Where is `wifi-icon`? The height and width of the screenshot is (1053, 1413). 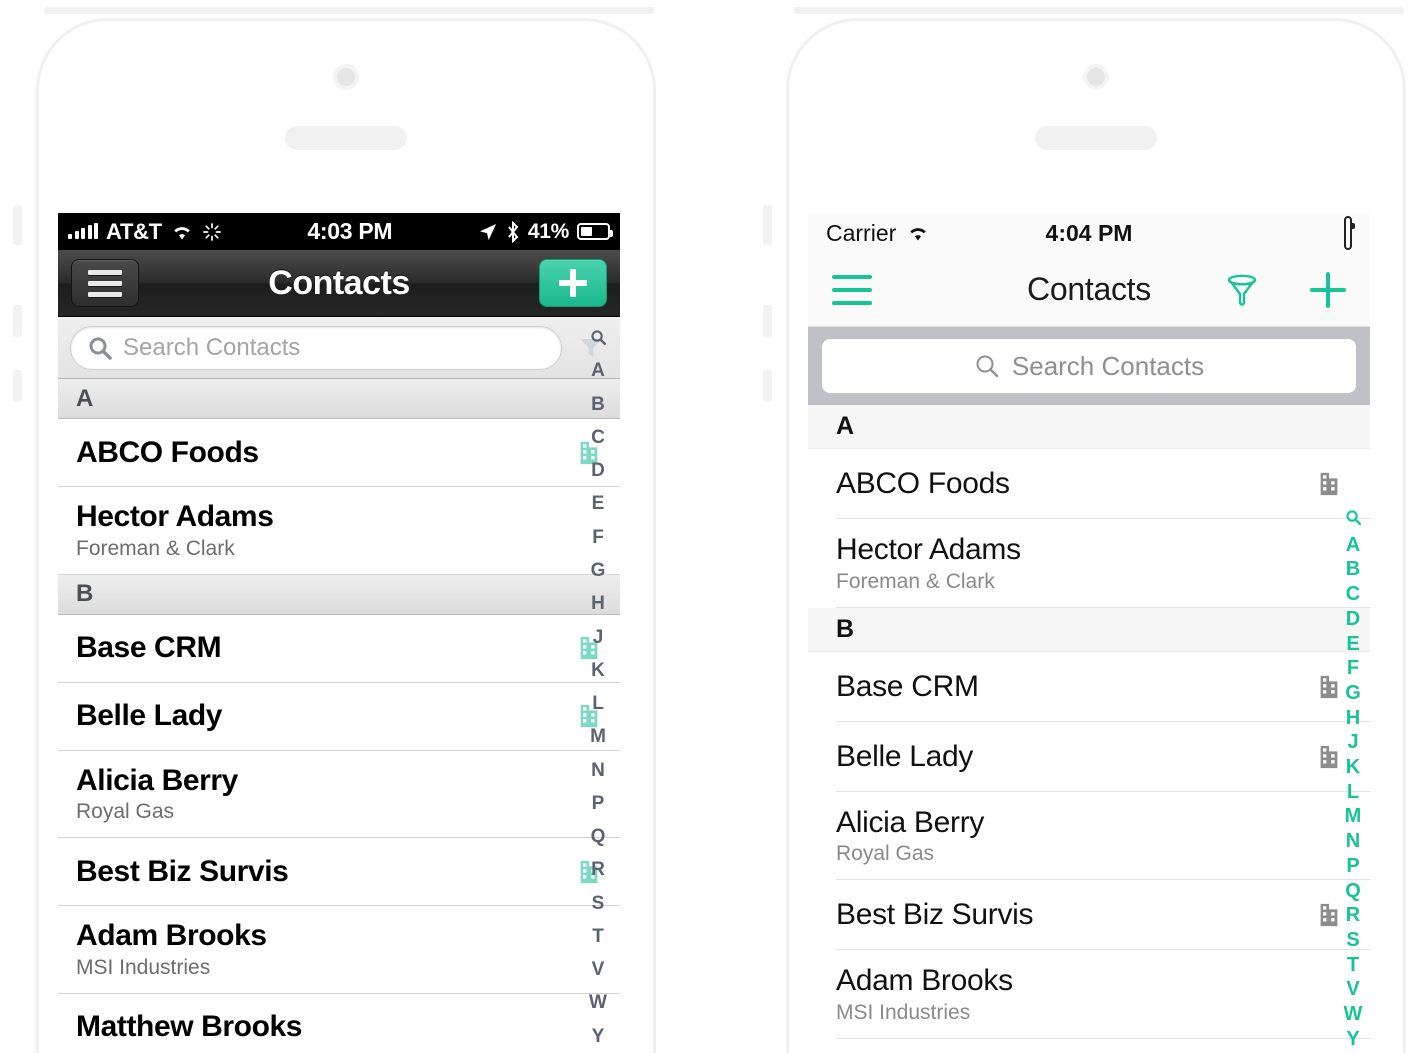
wifi-icon is located at coordinates (182, 232).